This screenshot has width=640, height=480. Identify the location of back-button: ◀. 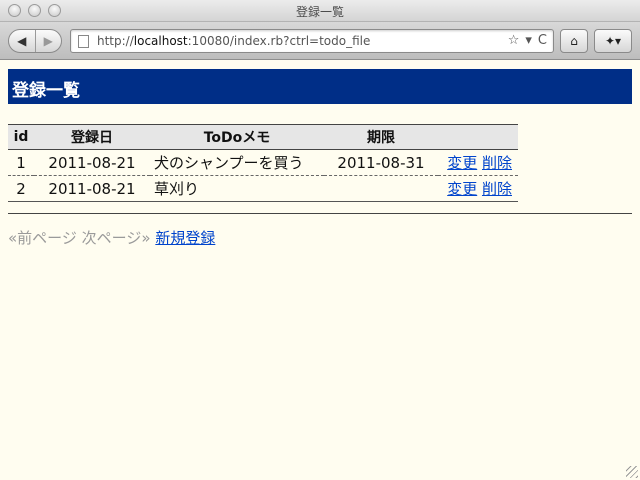
(22, 41).